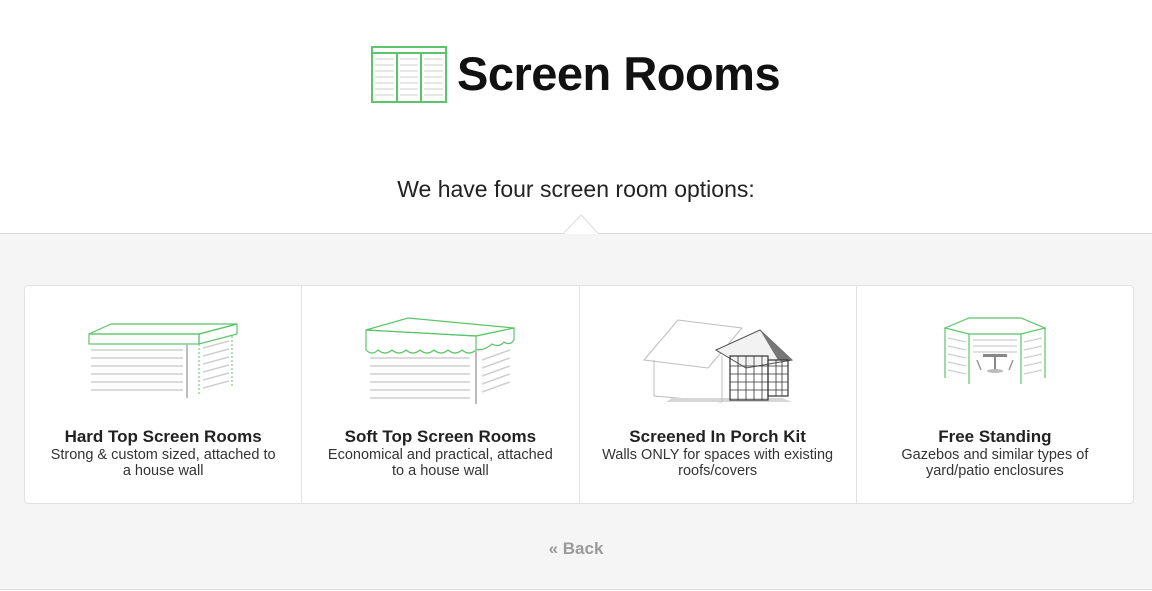 This screenshot has height=591, width=1152. I want to click on back-link: « Back, so click(576, 549).